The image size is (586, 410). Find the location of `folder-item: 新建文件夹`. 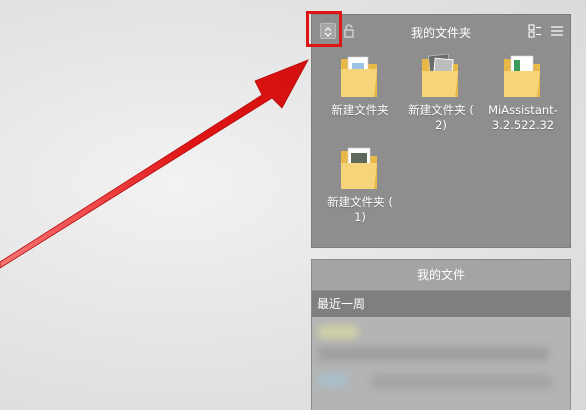

folder-item: 新建文件夹 is located at coordinates (360, 84).